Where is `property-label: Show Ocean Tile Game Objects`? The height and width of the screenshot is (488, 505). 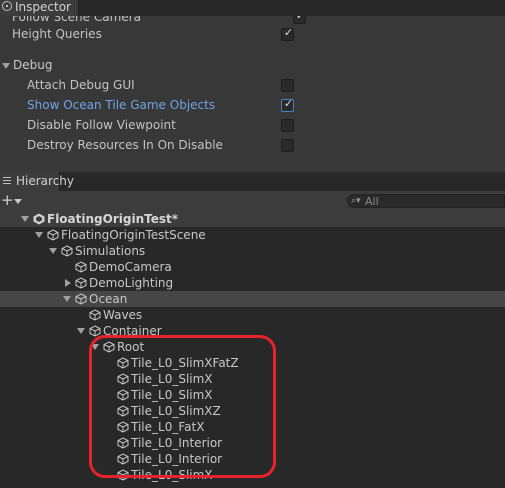 property-label: Show Ocean Tile Game Objects is located at coordinates (121, 105).